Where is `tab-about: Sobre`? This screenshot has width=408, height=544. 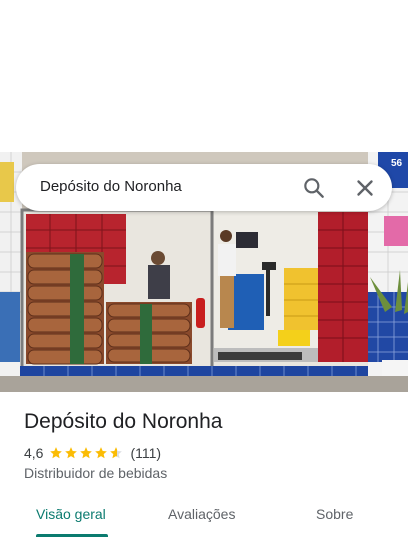 tab-about: Sobre is located at coordinates (334, 514).